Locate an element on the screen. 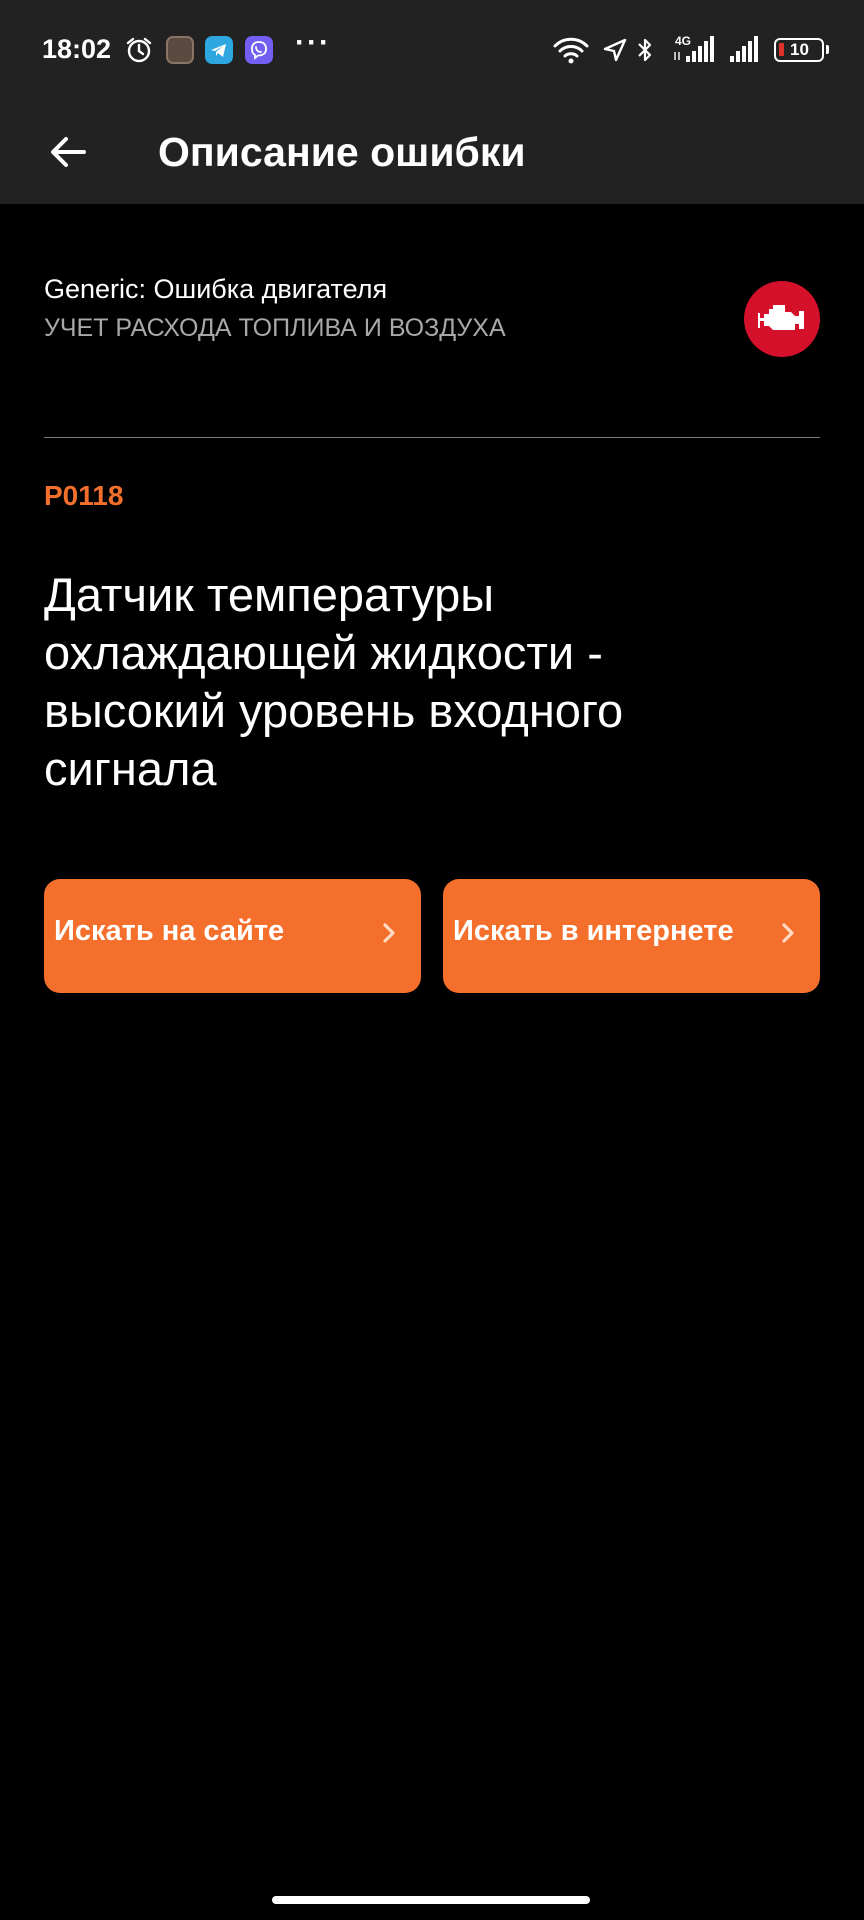  search-site-label: Искать на сайте is located at coordinates (169, 931).